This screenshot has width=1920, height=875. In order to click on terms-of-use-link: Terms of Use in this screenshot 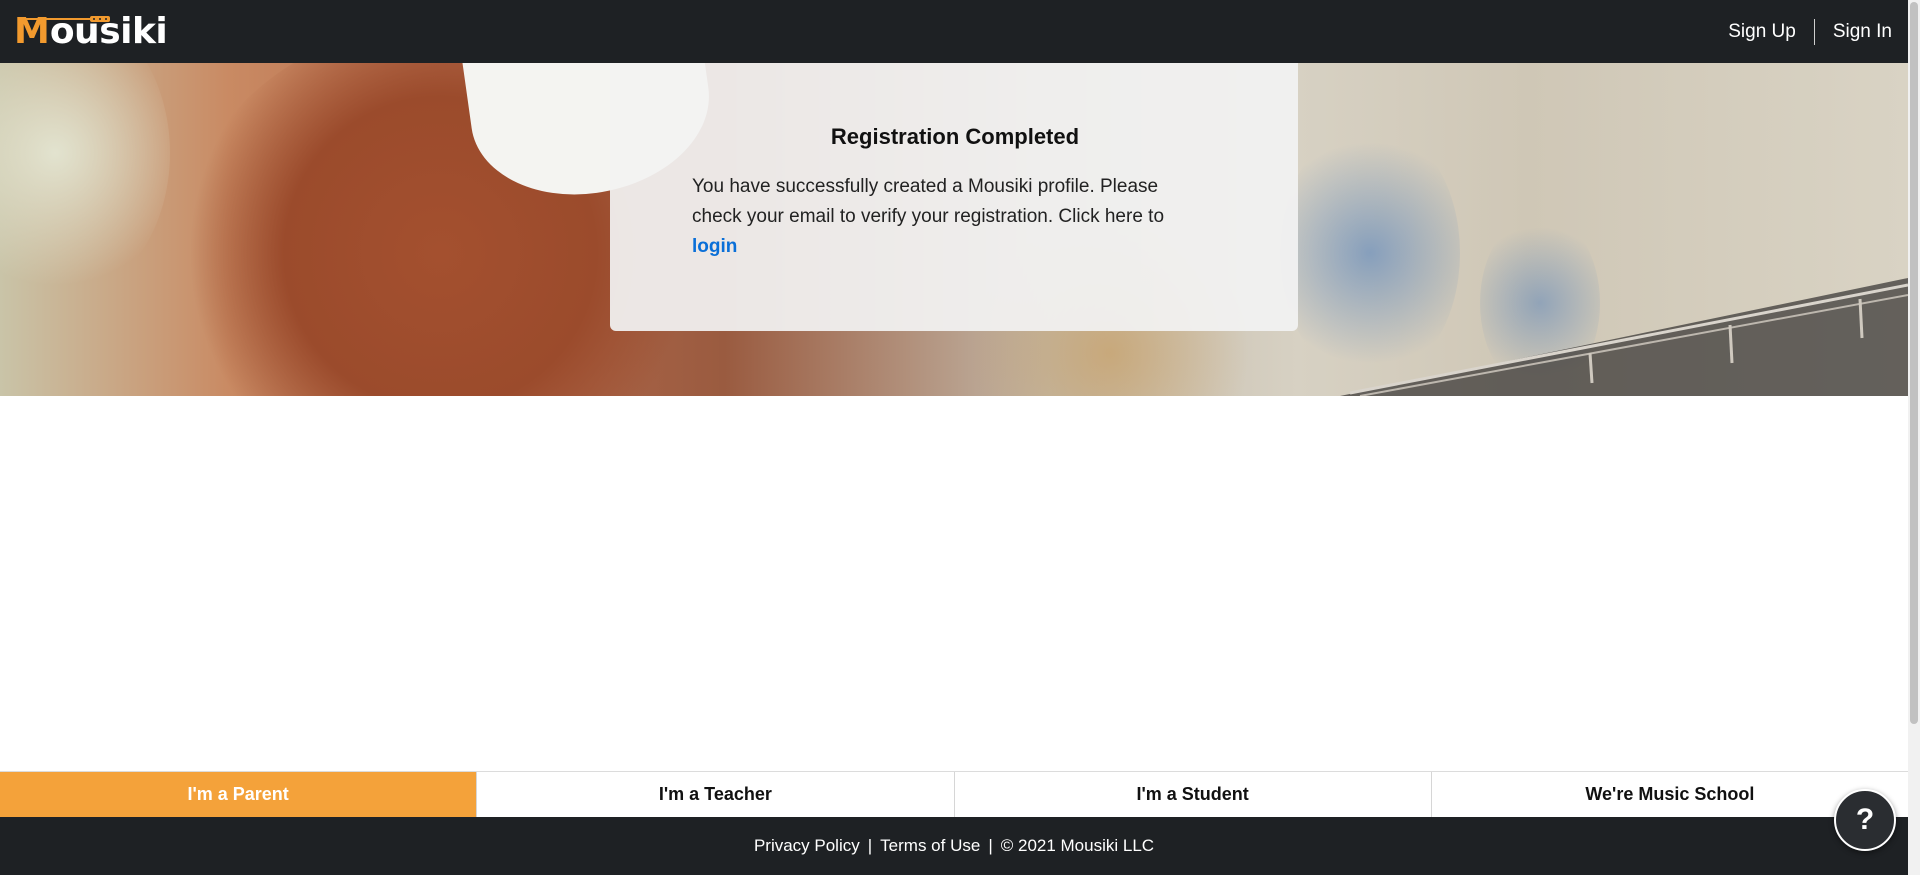, I will do `click(930, 846)`.